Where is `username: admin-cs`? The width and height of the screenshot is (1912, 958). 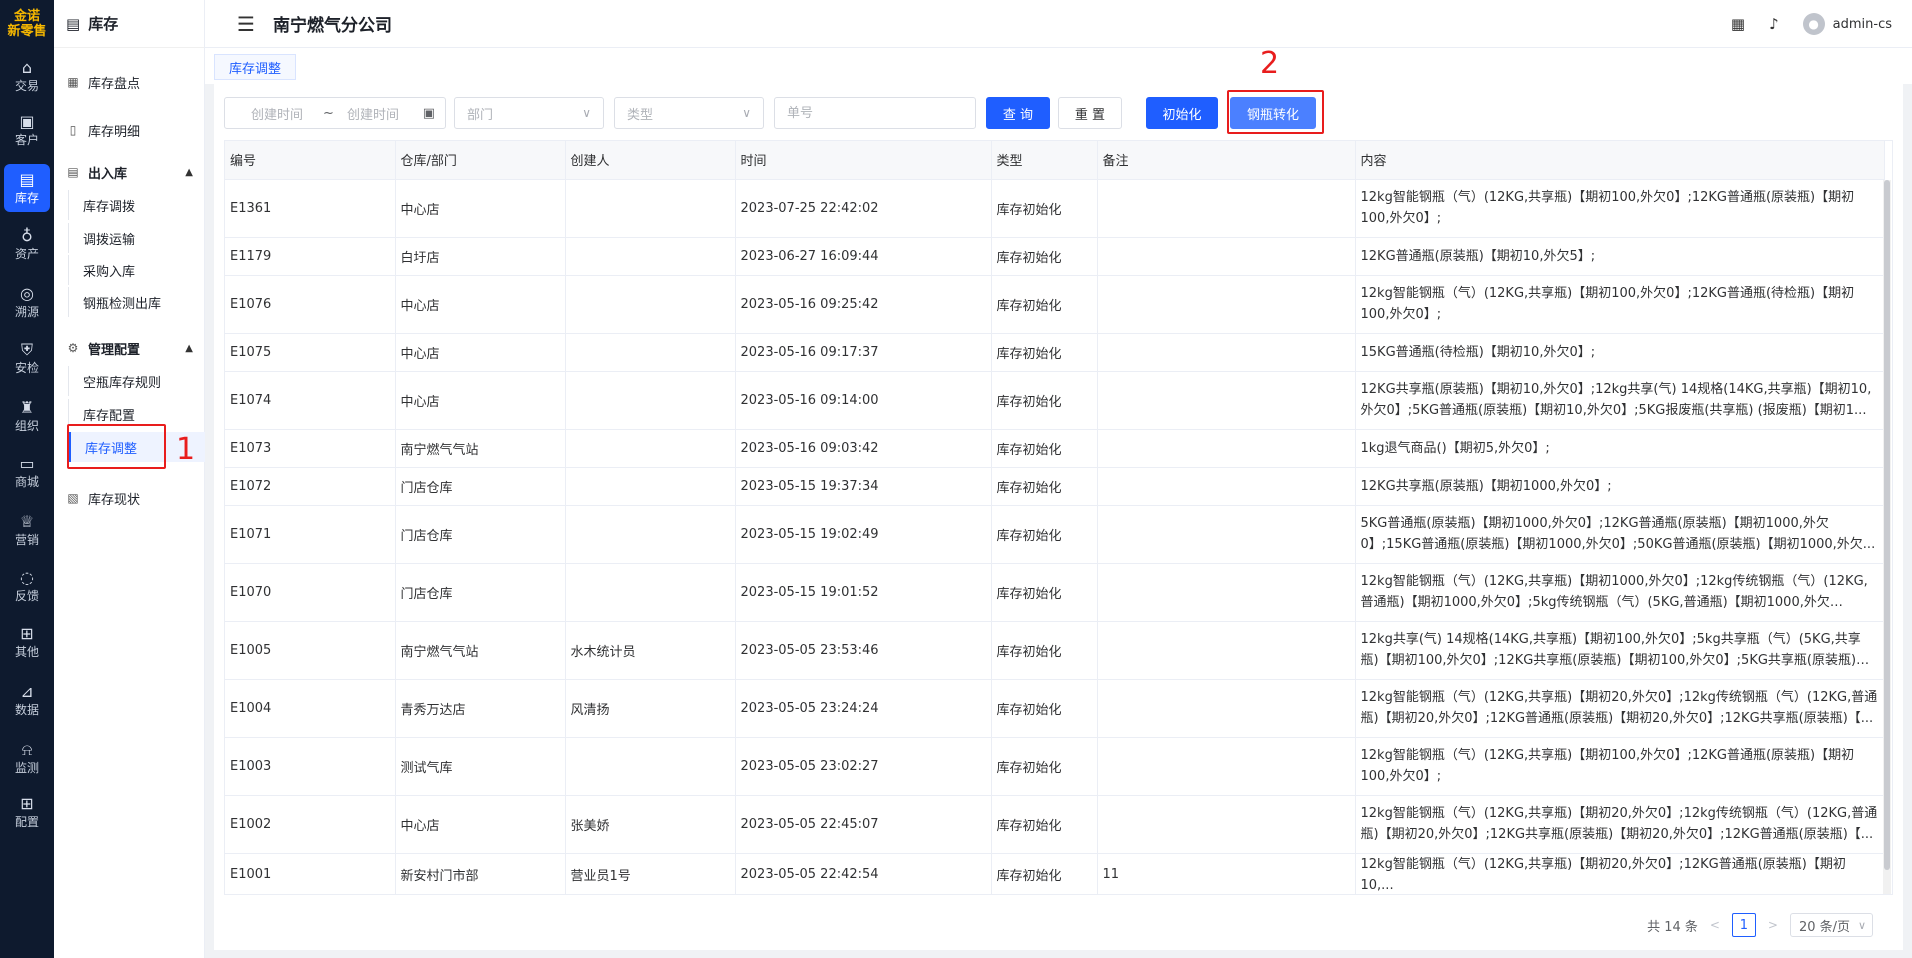
username: admin-cs is located at coordinates (1862, 24).